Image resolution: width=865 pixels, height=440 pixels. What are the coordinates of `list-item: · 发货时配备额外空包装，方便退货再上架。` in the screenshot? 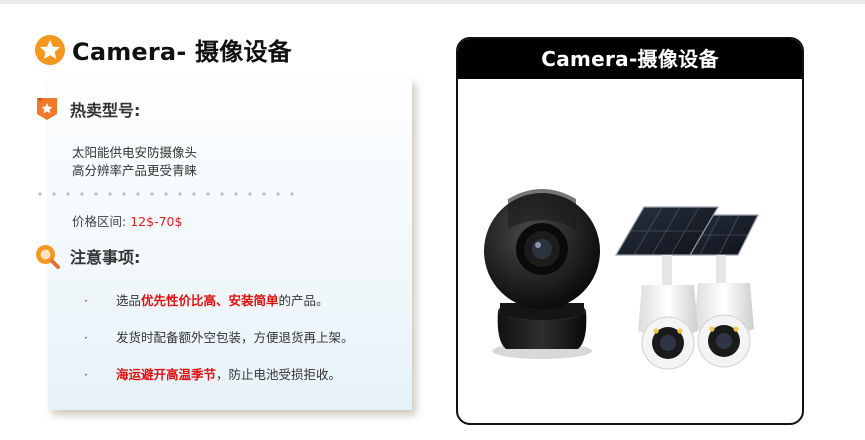 It's located at (219, 338).